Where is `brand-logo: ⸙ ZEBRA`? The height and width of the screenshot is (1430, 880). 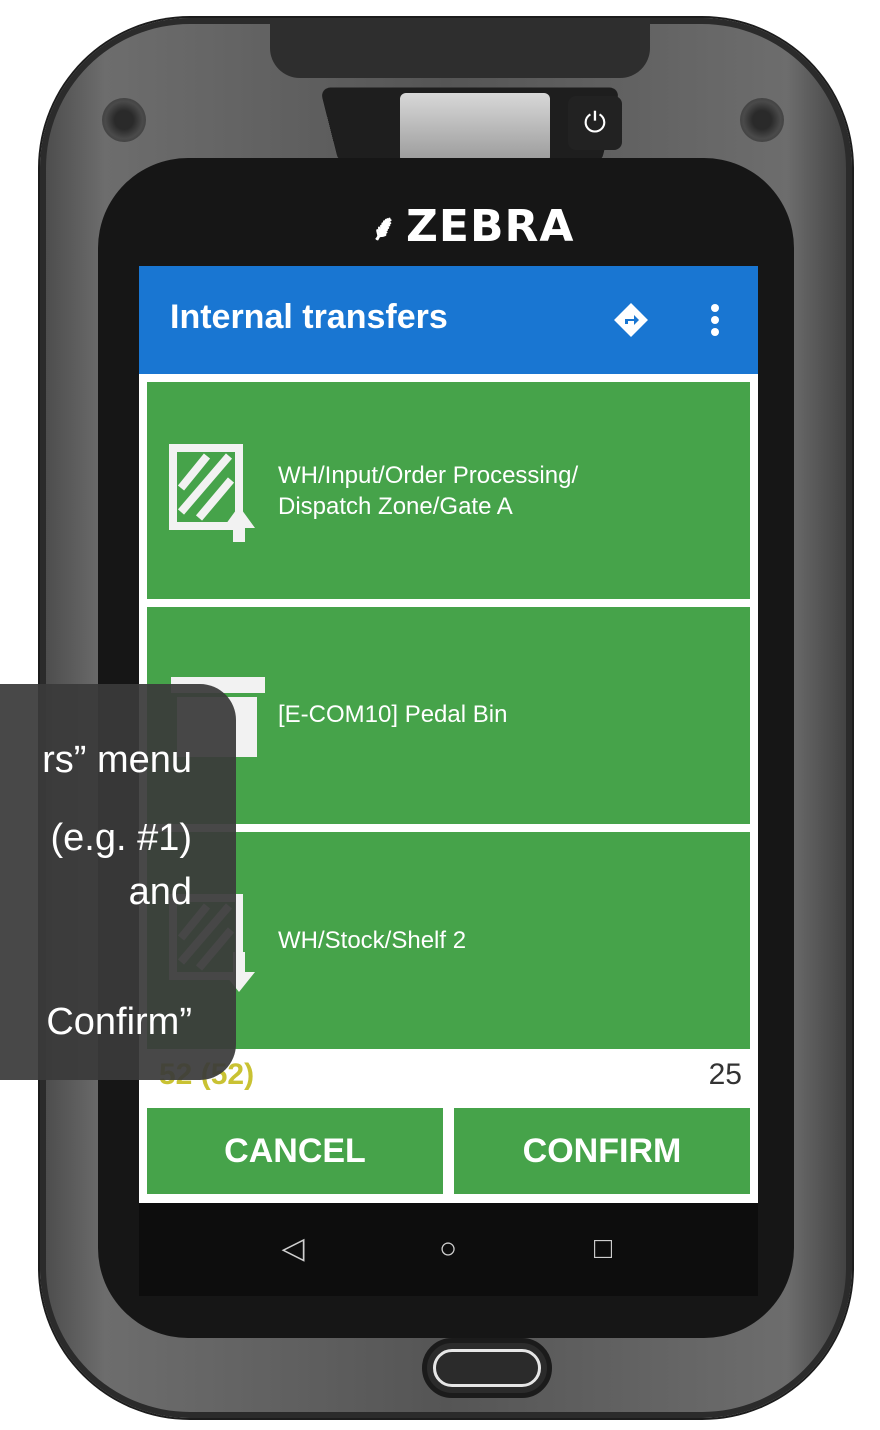 brand-logo: ⸙ ZEBRA is located at coordinates (490, 226).